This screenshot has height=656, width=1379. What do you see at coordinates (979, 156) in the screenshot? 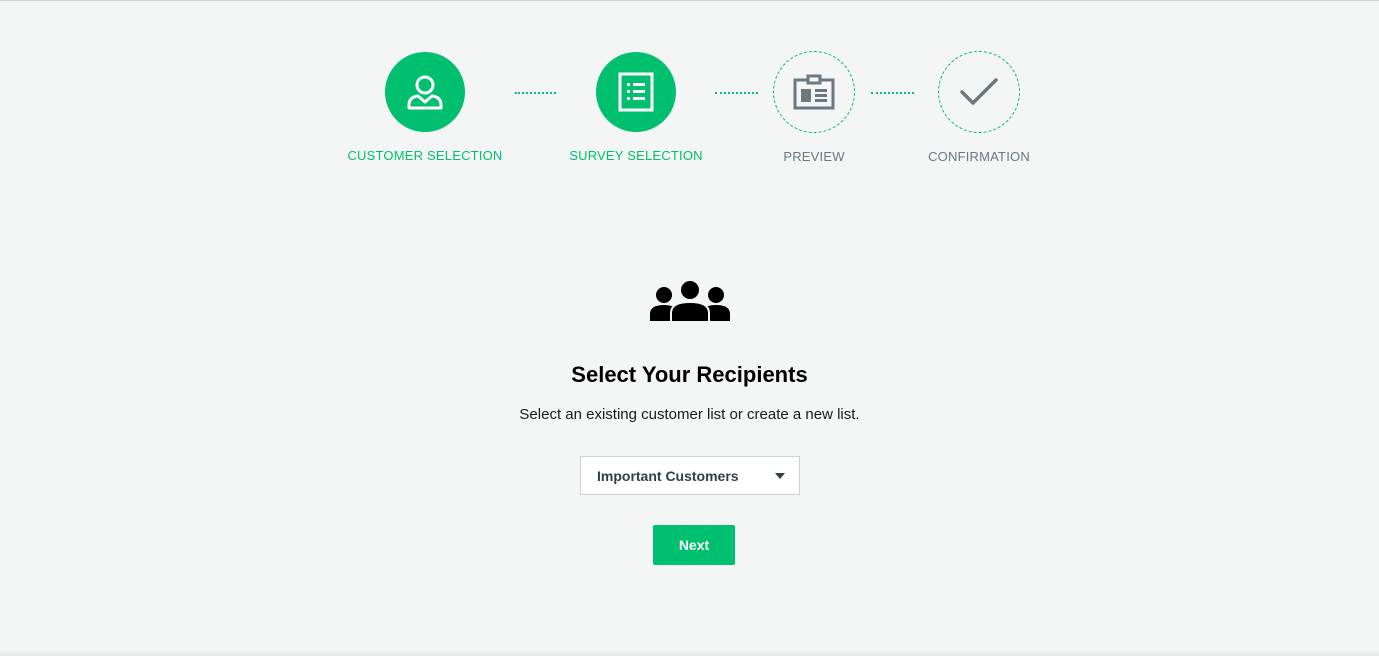
I see `step-label-confirmation: CONFIRMATION` at bounding box center [979, 156].